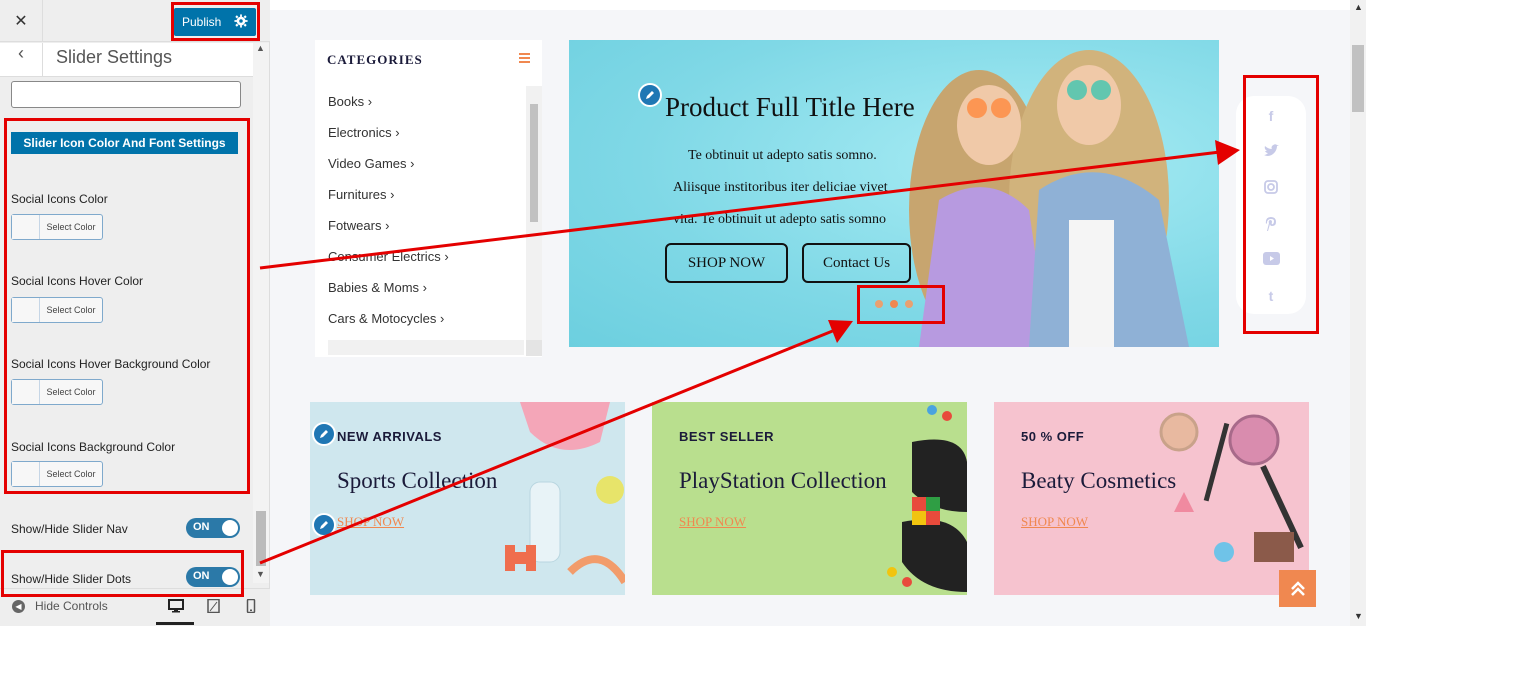 Image resolution: width=1517 pixels, height=676 pixels. What do you see at coordinates (426, 347) in the screenshot?
I see `categories-hscrollbar` at bounding box center [426, 347].